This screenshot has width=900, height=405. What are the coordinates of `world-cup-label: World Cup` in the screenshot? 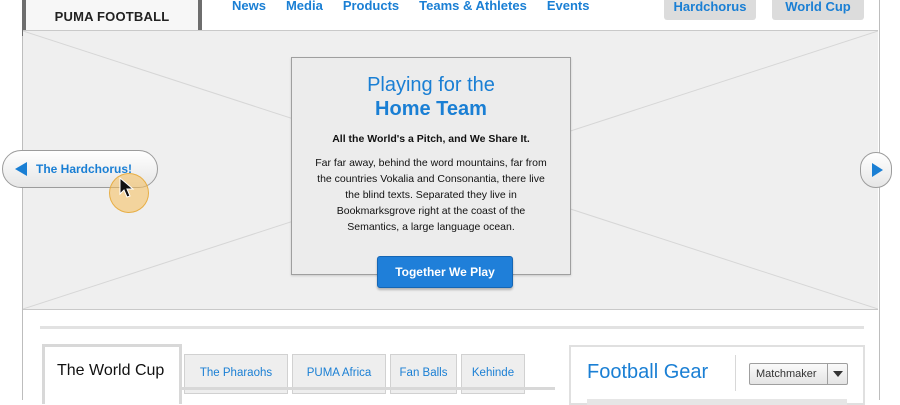 It's located at (818, 7).